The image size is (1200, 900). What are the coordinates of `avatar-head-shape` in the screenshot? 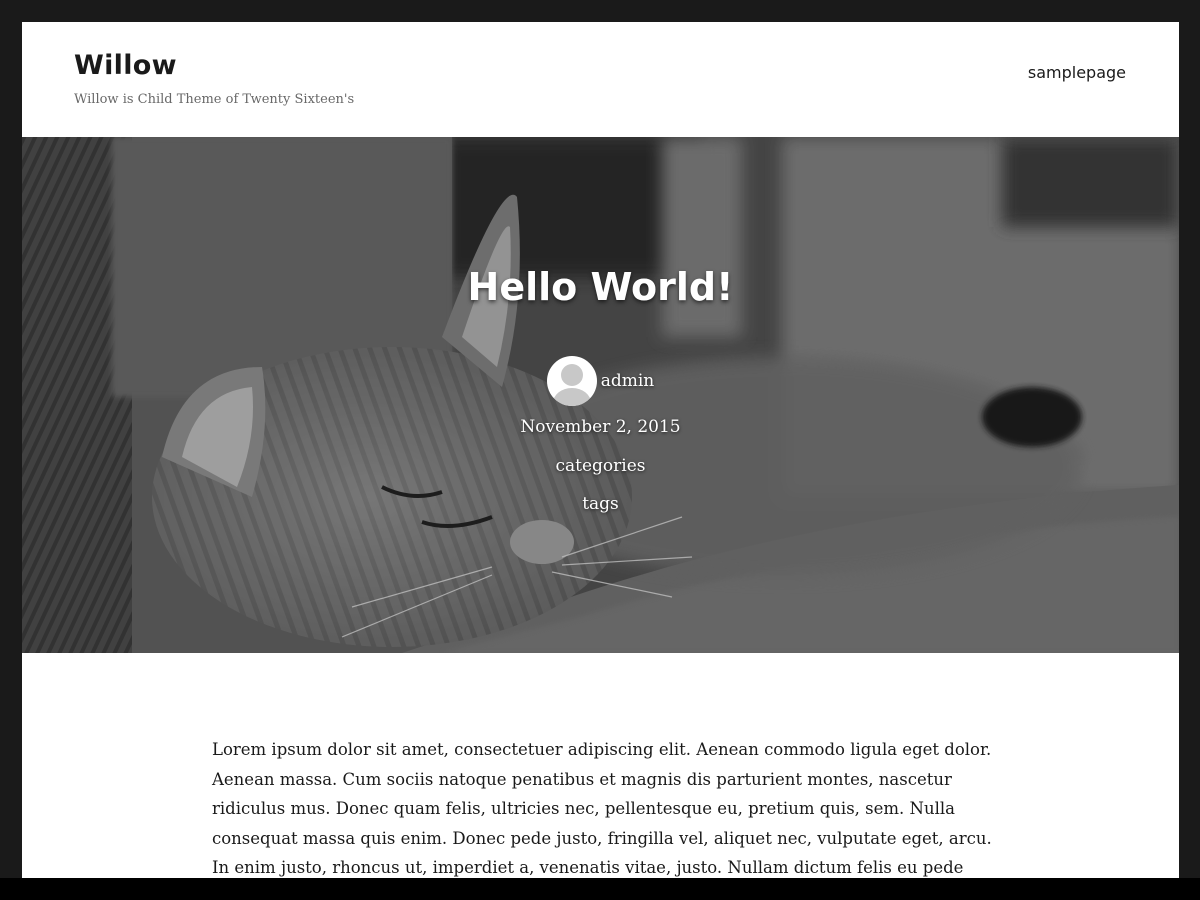 It's located at (571, 375).